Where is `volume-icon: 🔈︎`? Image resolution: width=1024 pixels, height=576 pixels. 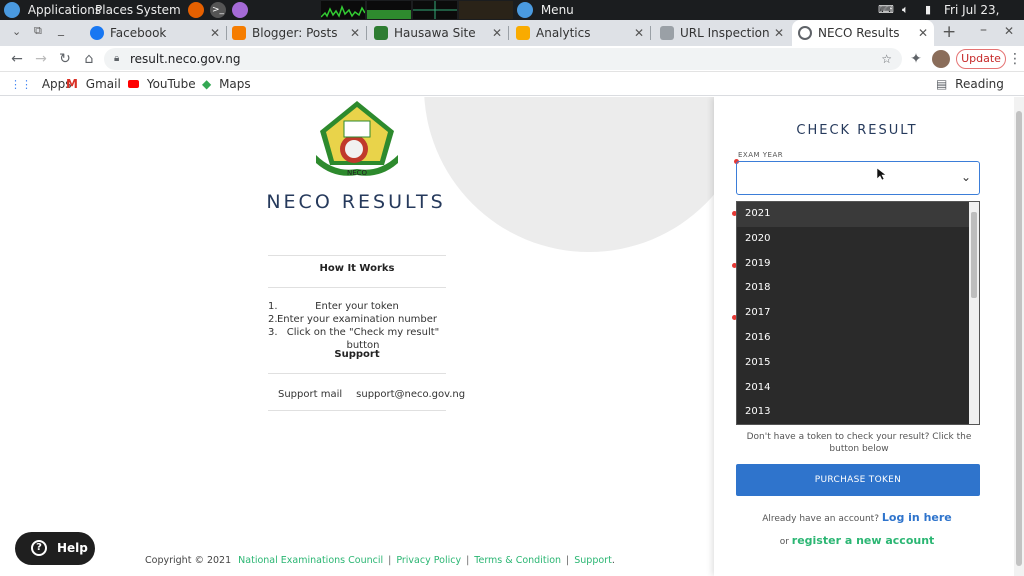 volume-icon: 🔈︎ is located at coordinates (905, 10).